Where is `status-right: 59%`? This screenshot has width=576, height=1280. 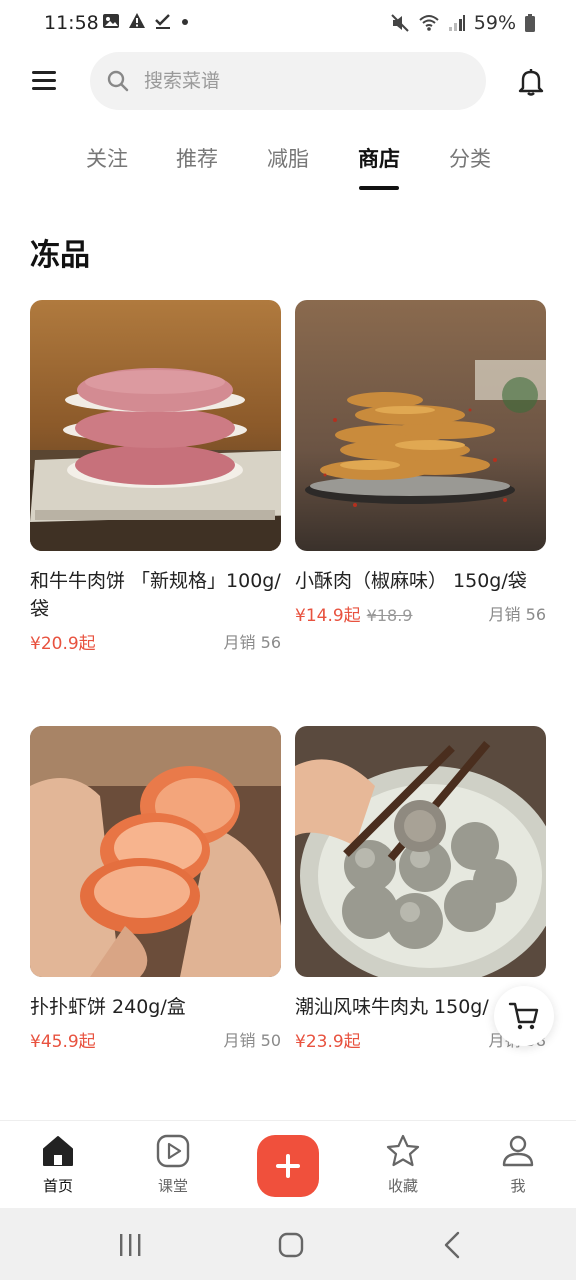
status-right: 59% is located at coordinates (463, 23).